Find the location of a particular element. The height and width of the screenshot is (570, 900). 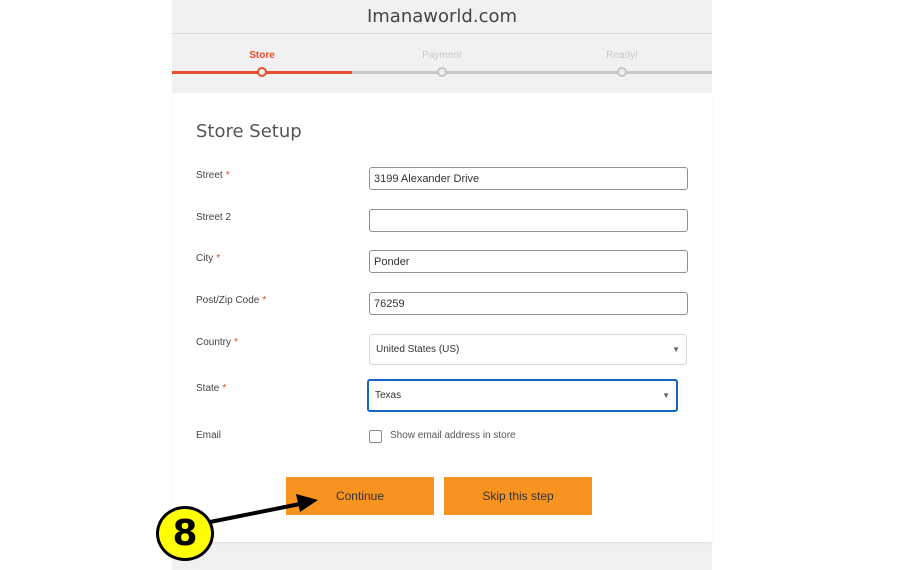

step-number-badge: 8 is located at coordinates (185, 533).